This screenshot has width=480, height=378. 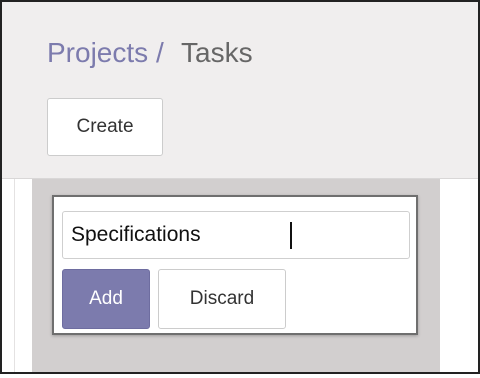 I want to click on breadcrumb: Projects / Tasks, so click(x=150, y=53).